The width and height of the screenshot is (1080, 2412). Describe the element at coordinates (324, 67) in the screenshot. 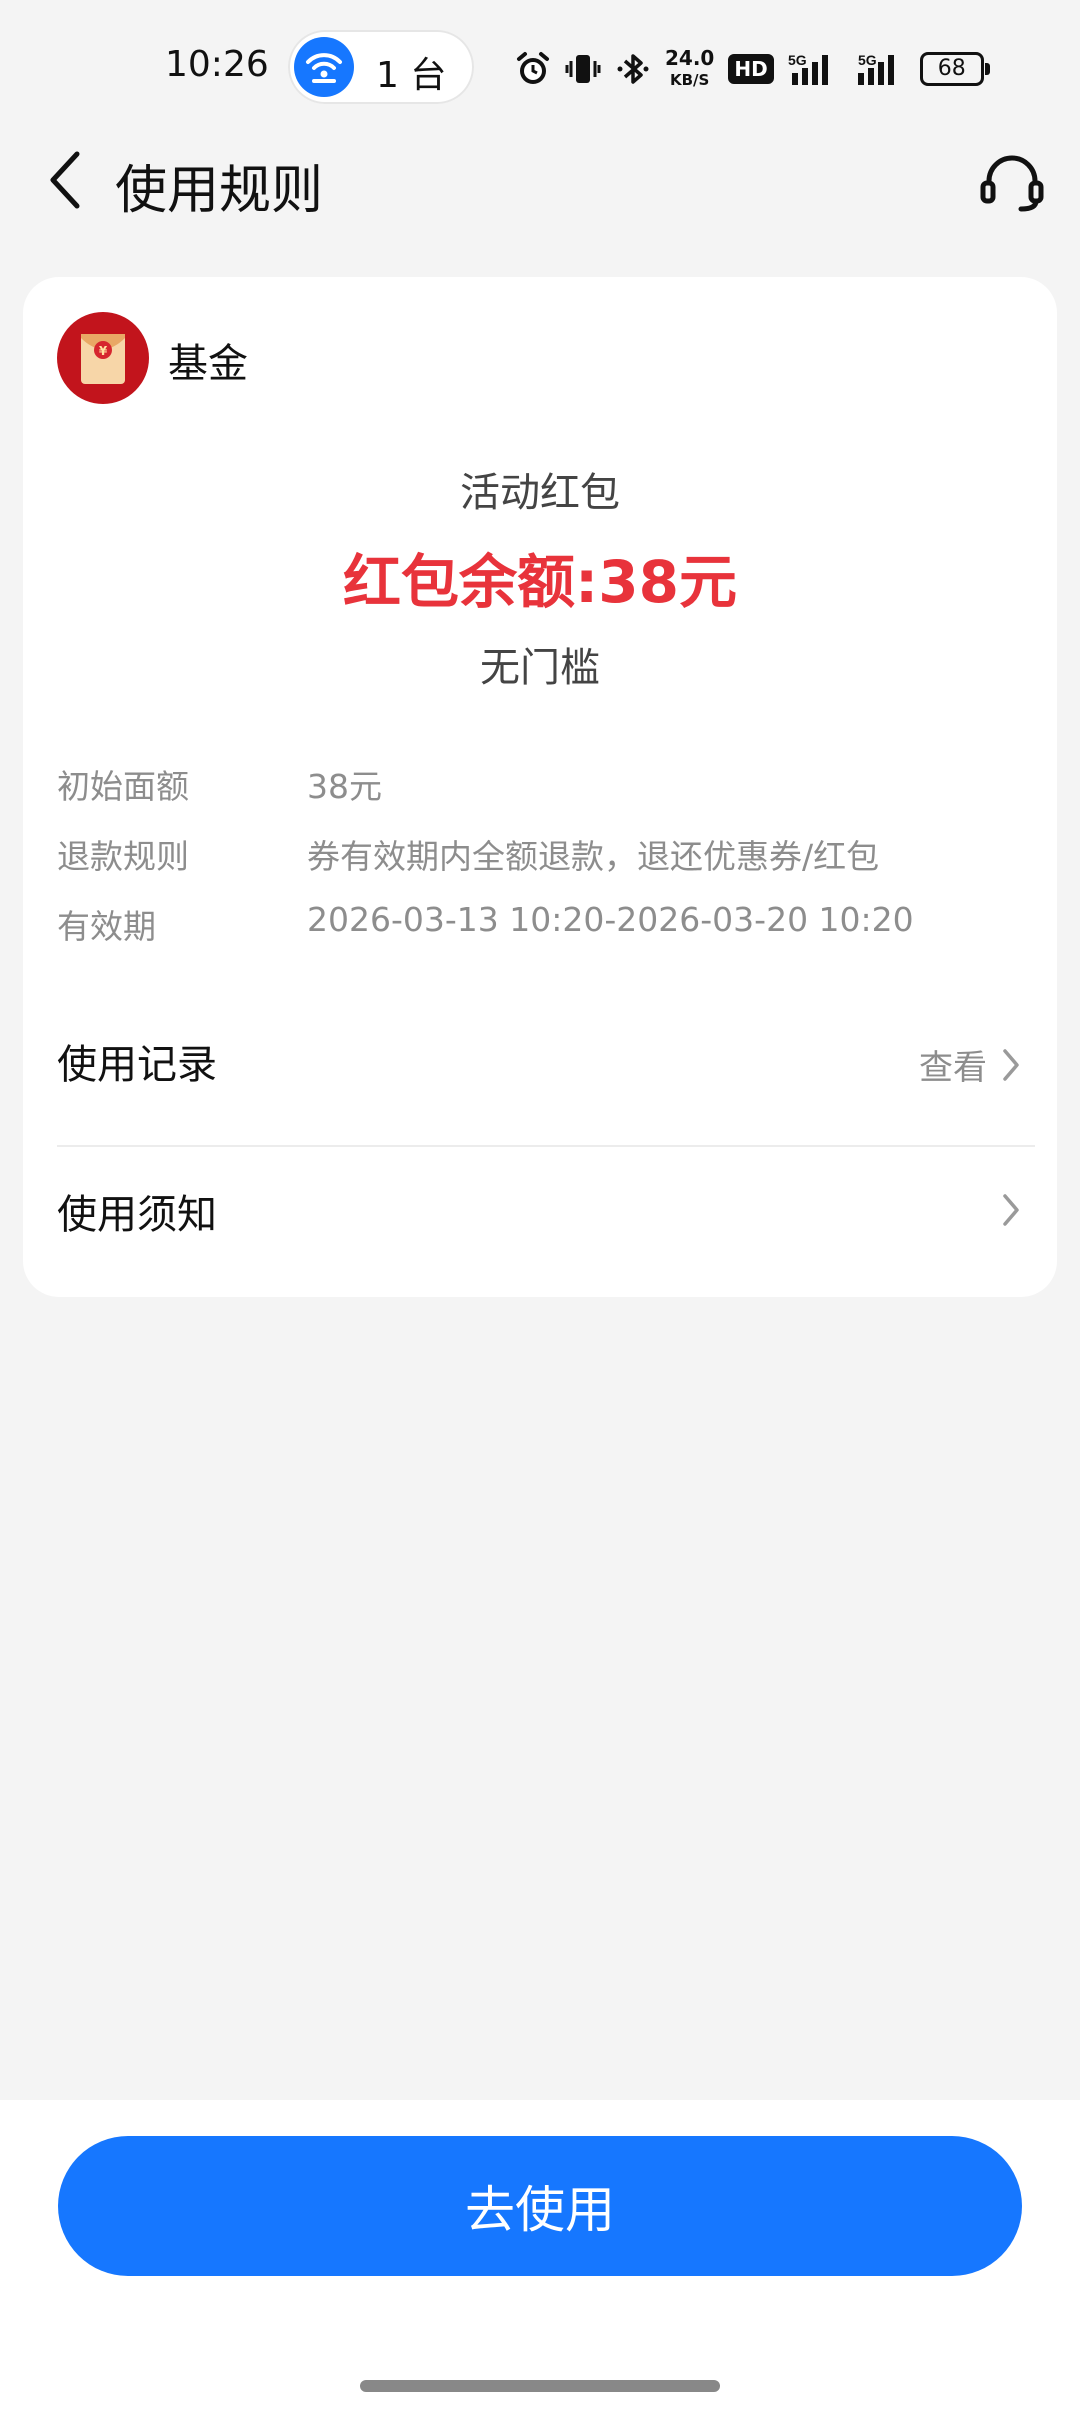

I see `wifi-hotspot-icon` at that location.